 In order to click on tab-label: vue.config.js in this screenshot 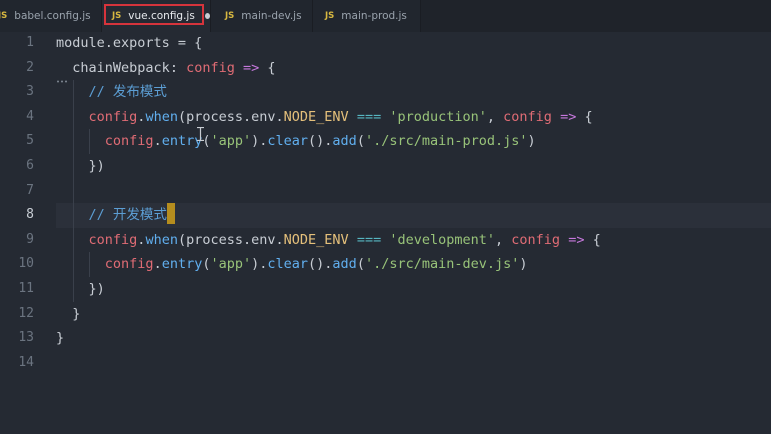, I will do `click(161, 16)`.